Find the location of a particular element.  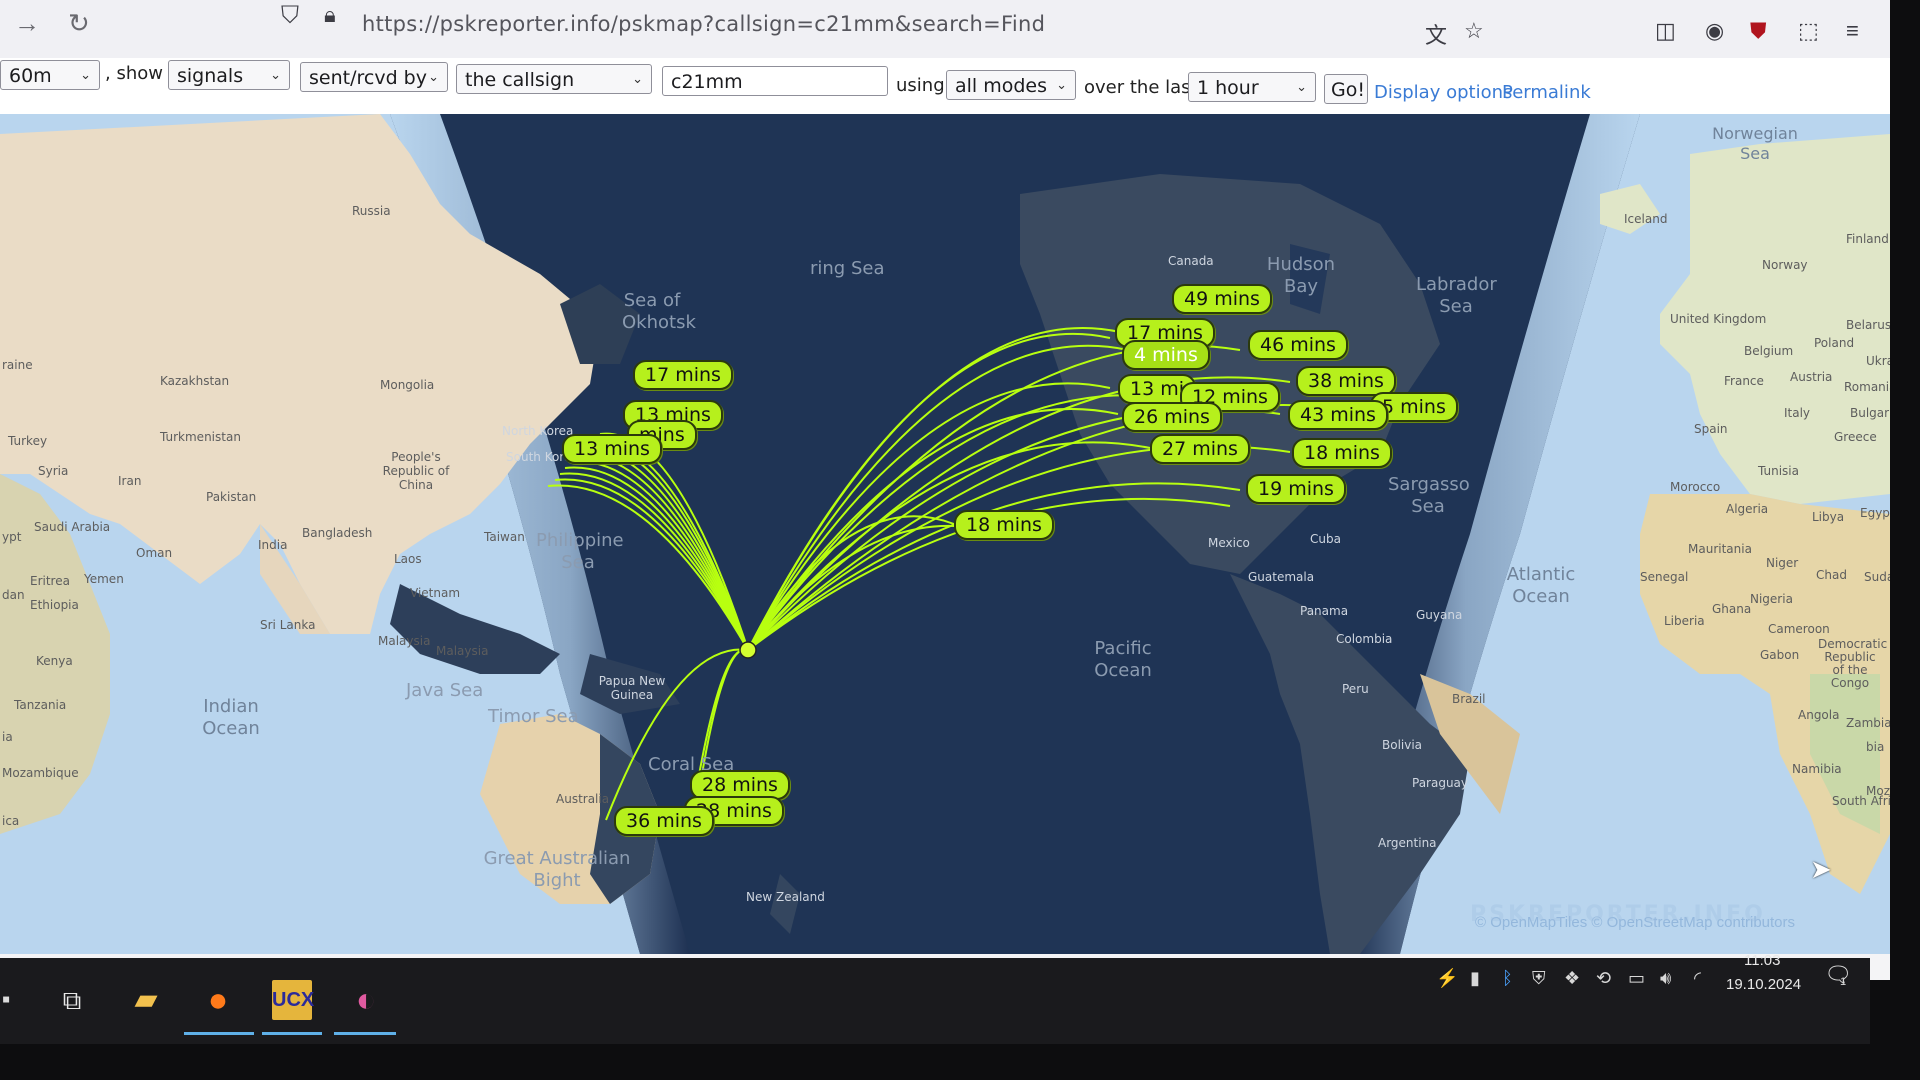

label-tanzania: Tanzania is located at coordinates (40, 705).